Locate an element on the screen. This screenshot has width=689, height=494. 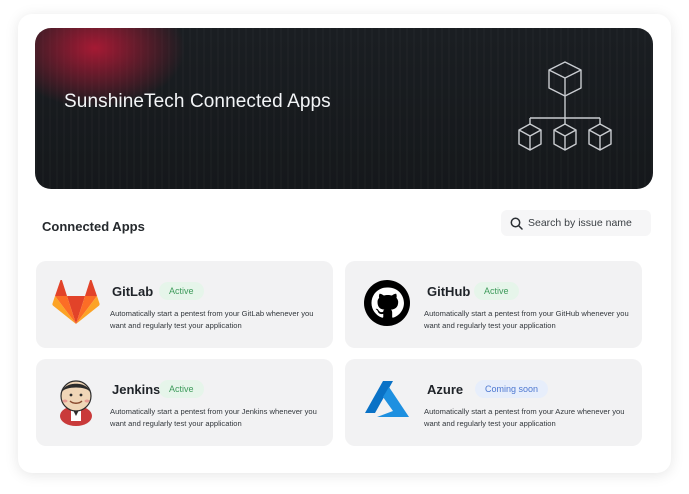
search-icon is located at coordinates (516, 223).